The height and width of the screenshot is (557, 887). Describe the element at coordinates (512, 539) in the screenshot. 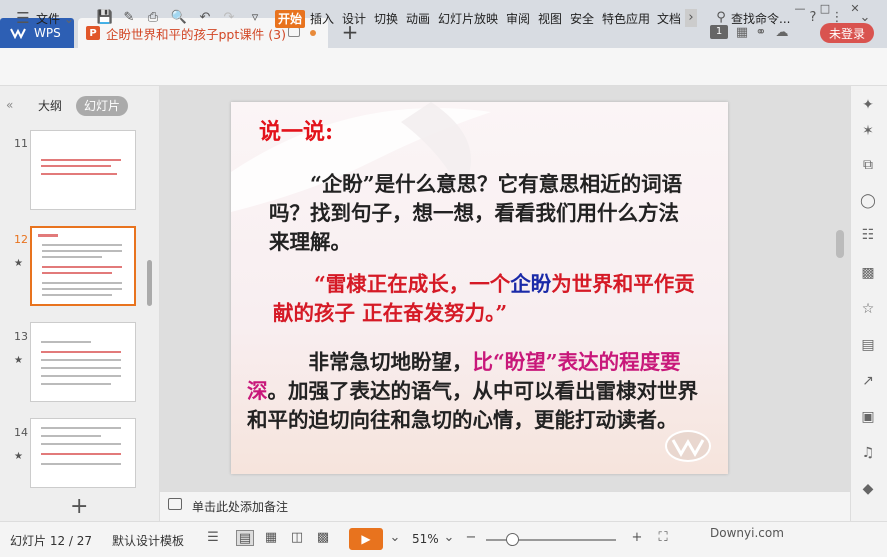

I see `zoom-slider-handle` at that location.